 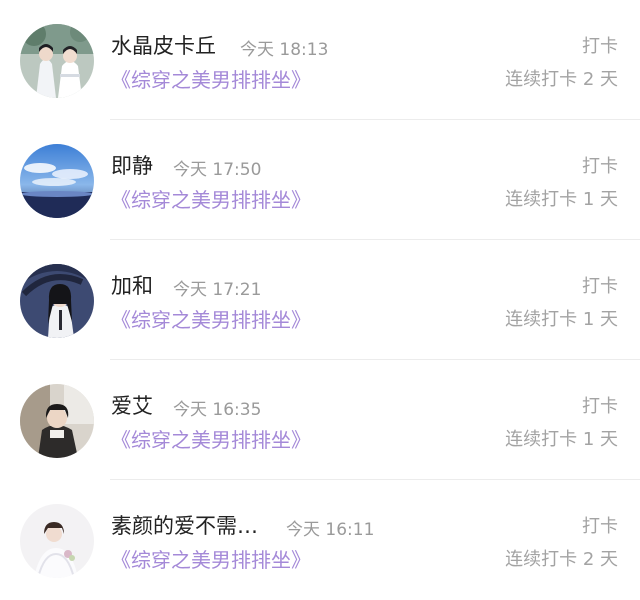 What do you see at coordinates (132, 285) in the screenshot?
I see `user-name: 加和` at bounding box center [132, 285].